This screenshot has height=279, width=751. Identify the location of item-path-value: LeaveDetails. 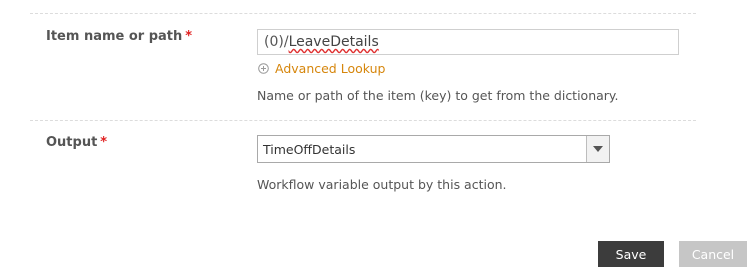
(333, 42).